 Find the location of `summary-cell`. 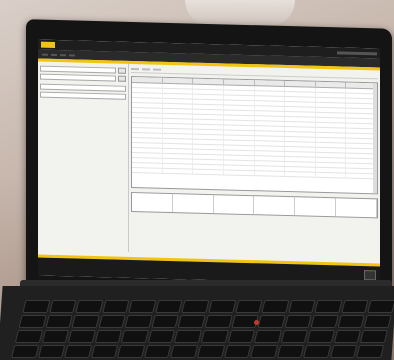

summary-cell is located at coordinates (152, 202).